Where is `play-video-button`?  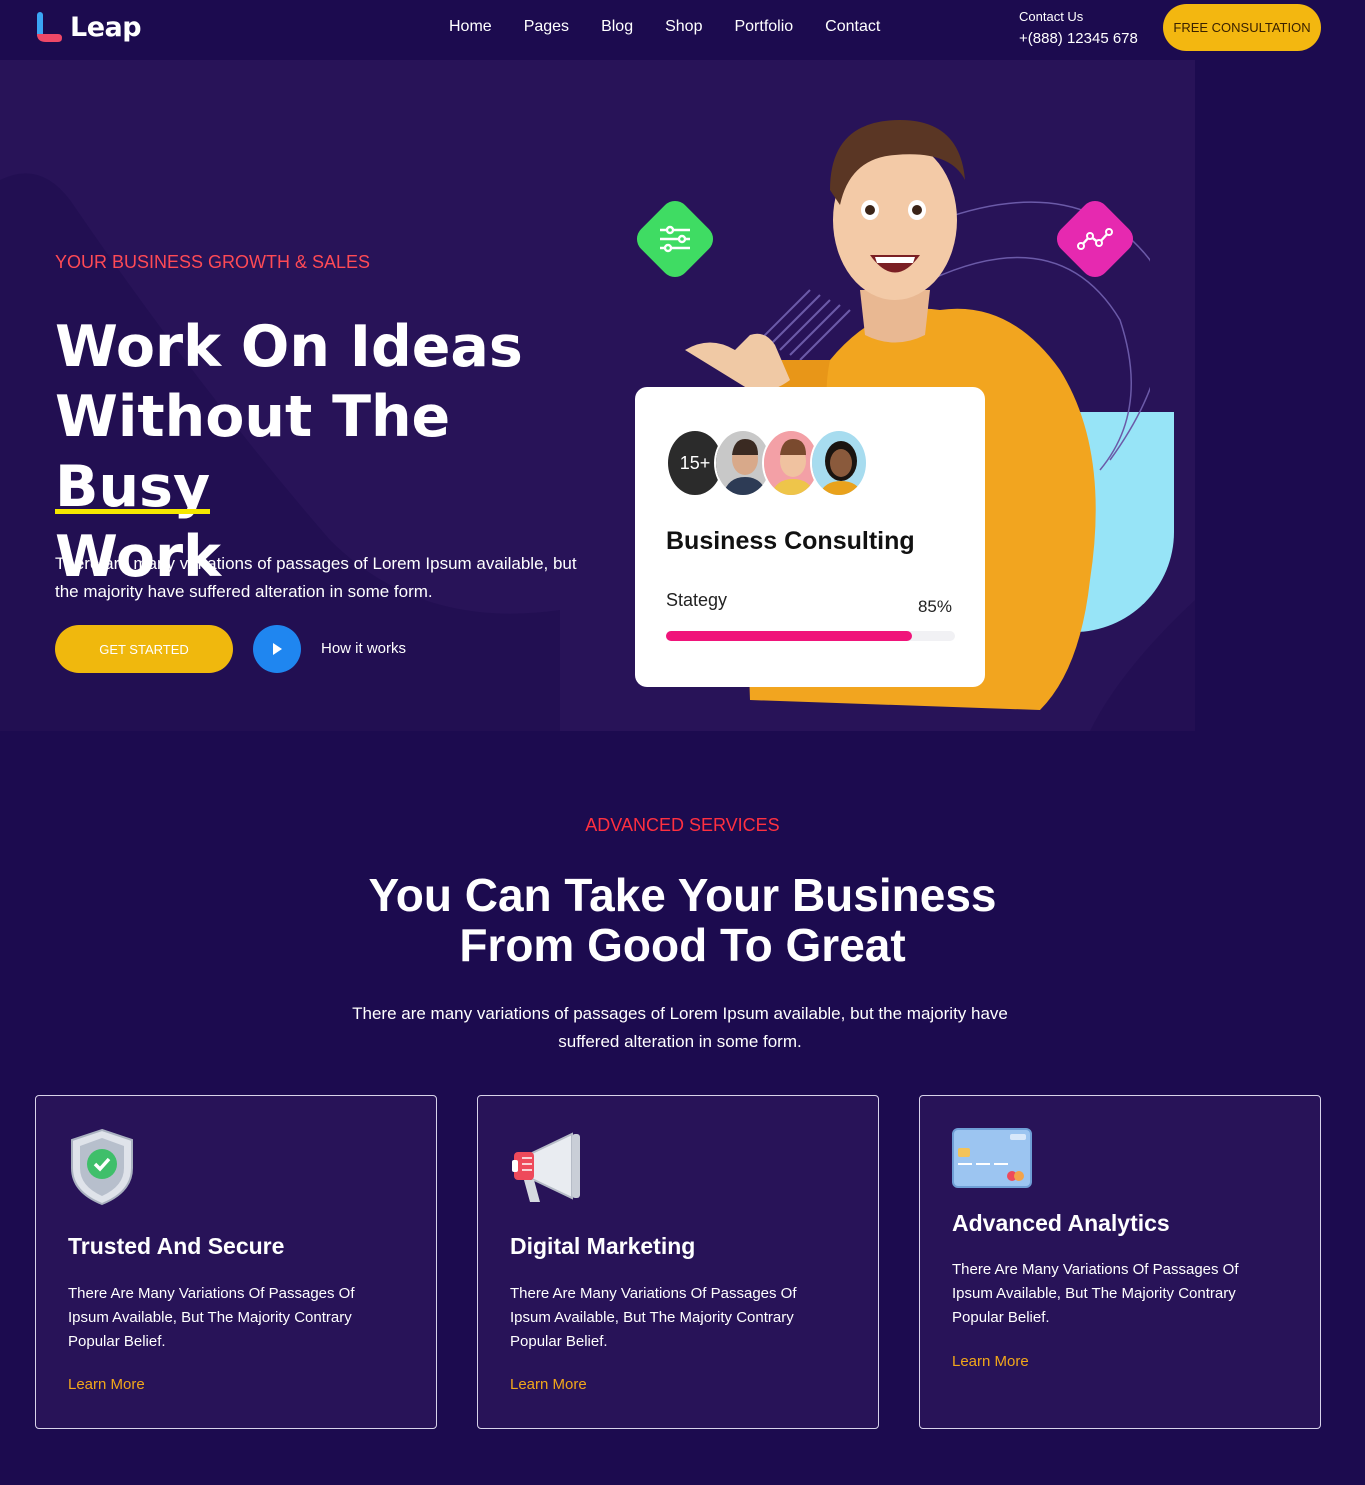 play-video-button is located at coordinates (277, 649).